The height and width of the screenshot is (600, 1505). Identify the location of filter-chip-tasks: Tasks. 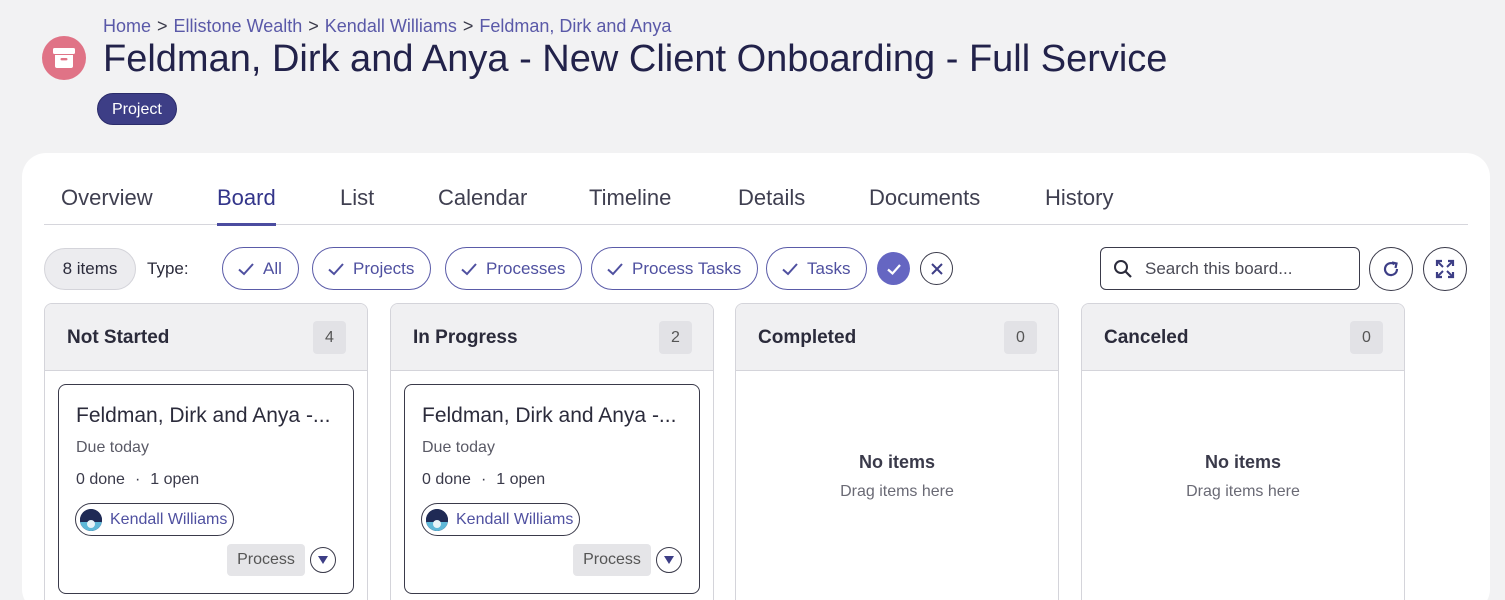
(817, 268).